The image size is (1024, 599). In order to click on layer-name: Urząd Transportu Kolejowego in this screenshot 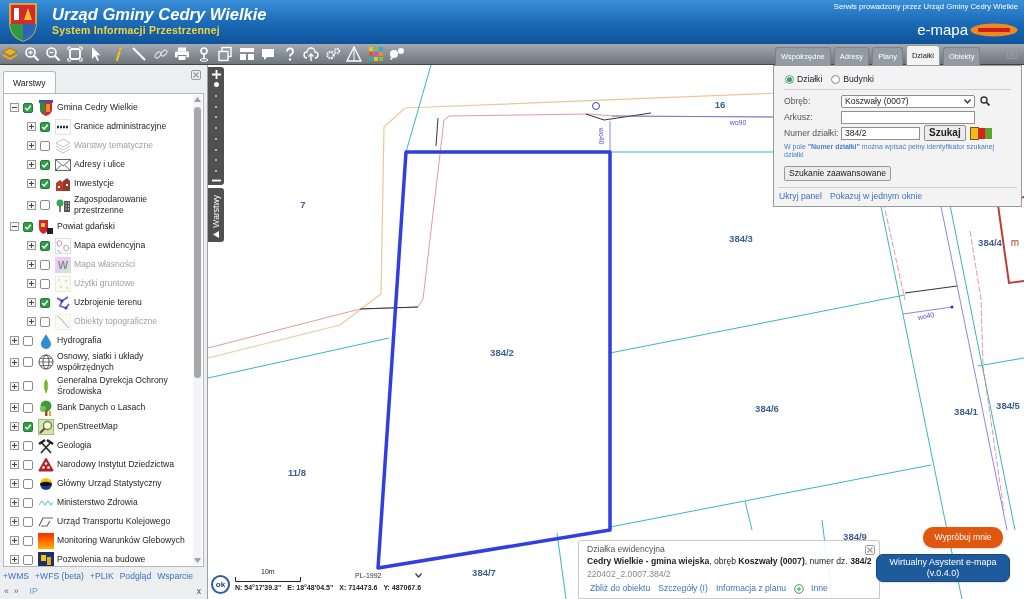, I will do `click(124, 521)`.